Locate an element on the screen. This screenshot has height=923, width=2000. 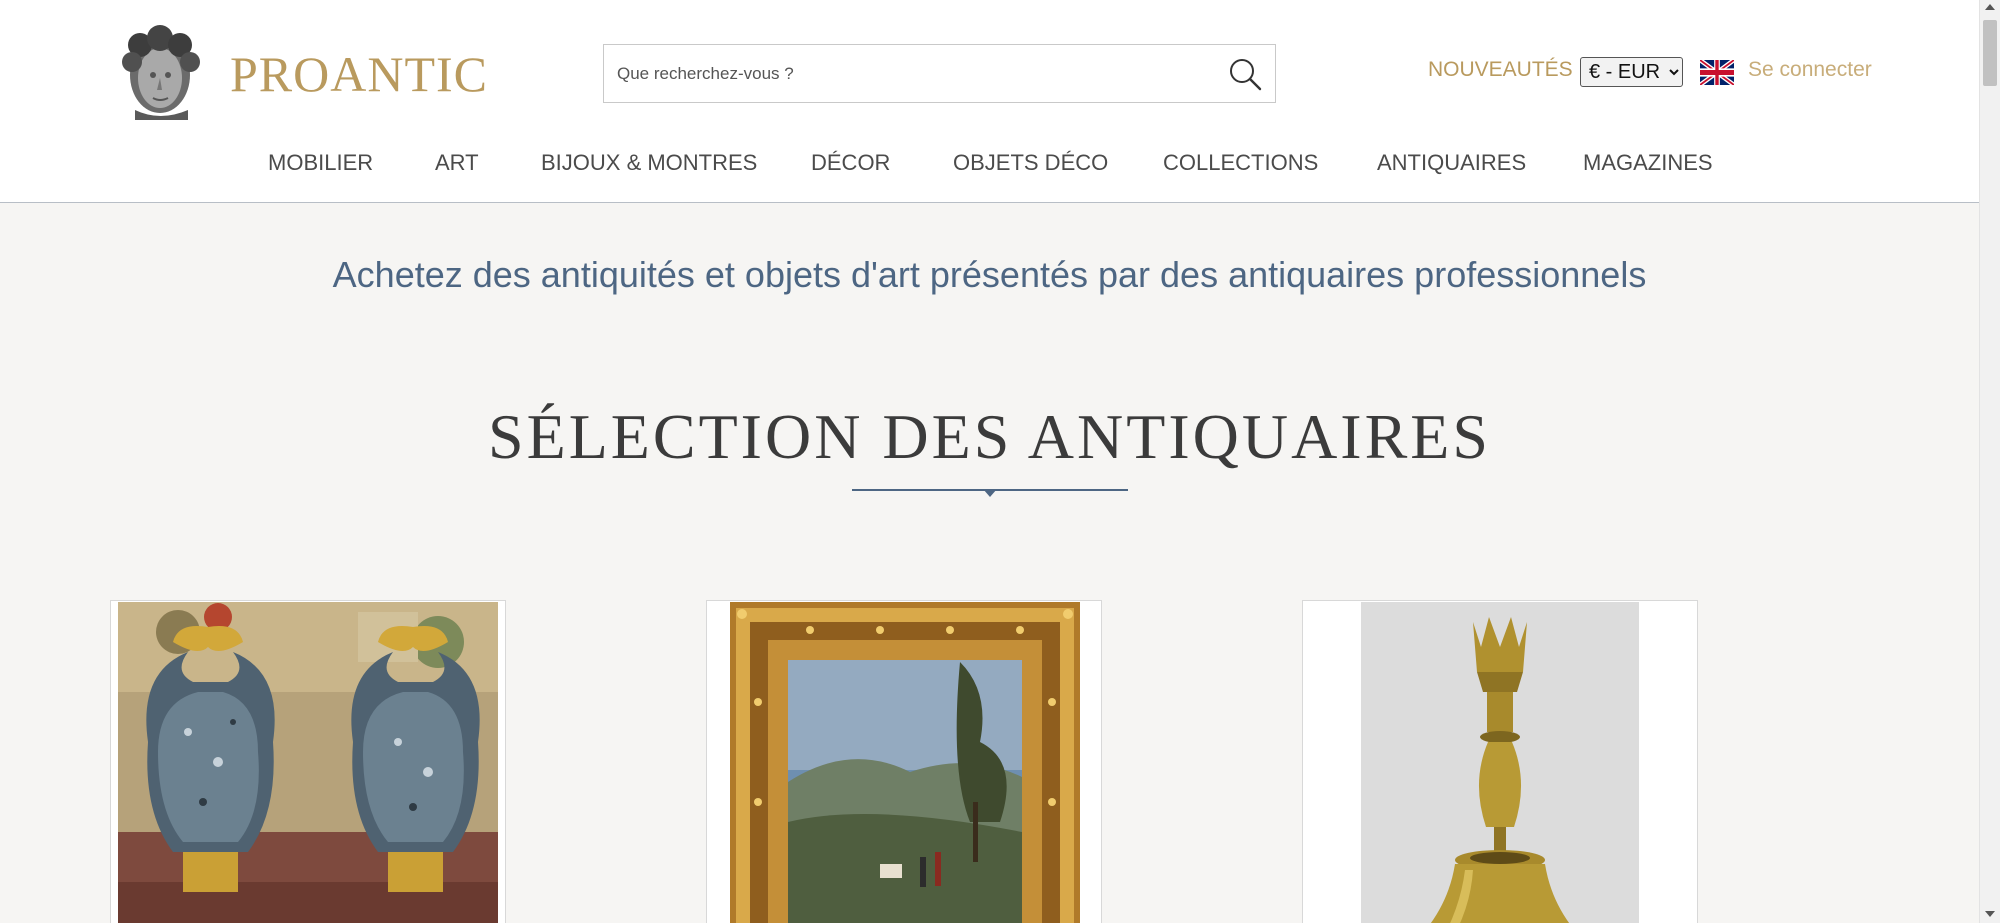
search-box is located at coordinates (939, 73).